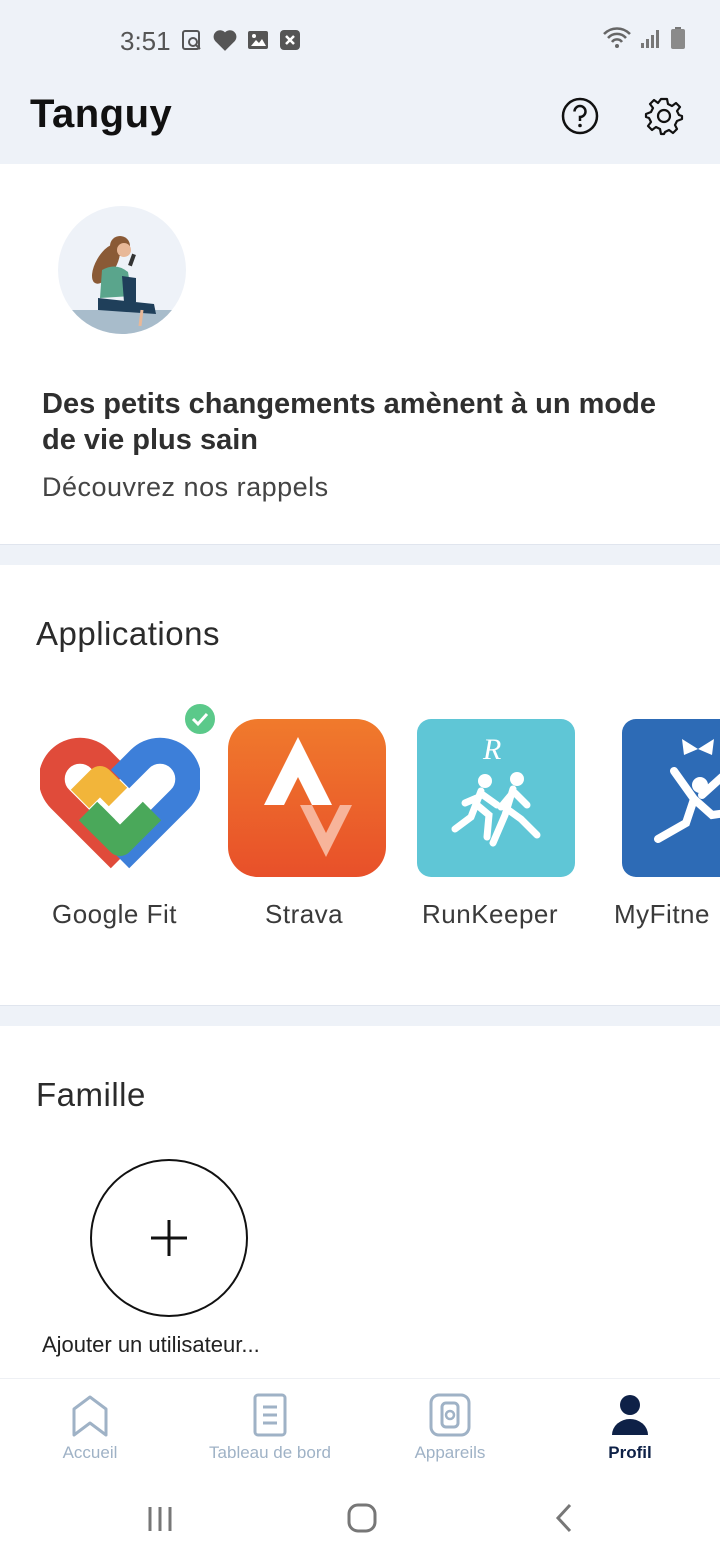 The width and height of the screenshot is (720, 1560). I want to click on reminder-link: Découvrez nos rappels, so click(185, 487).